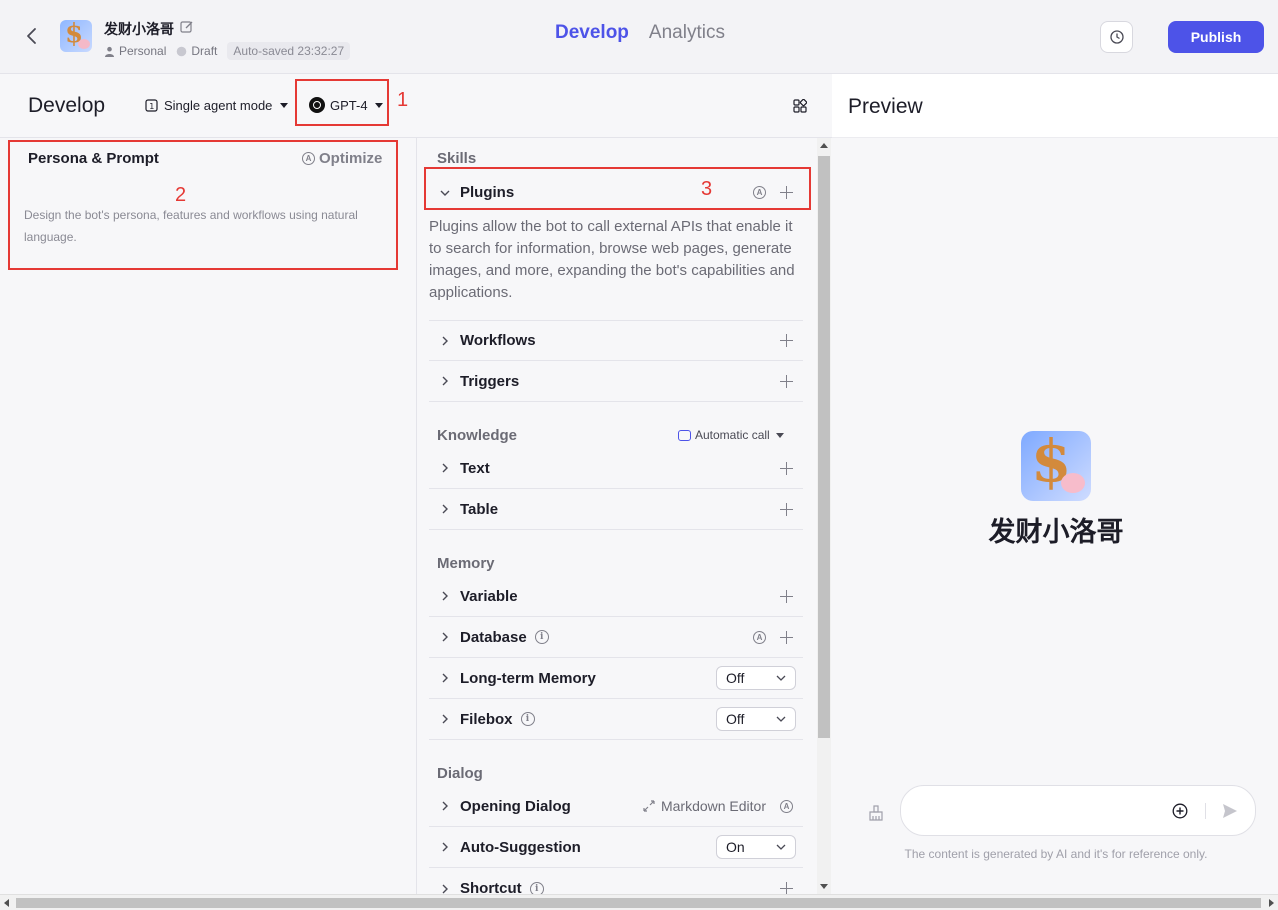 Image resolution: width=1278 pixels, height=910 pixels. Describe the element at coordinates (616, 719) in the screenshot. I see `filebox-row: Filebox i Off` at that location.